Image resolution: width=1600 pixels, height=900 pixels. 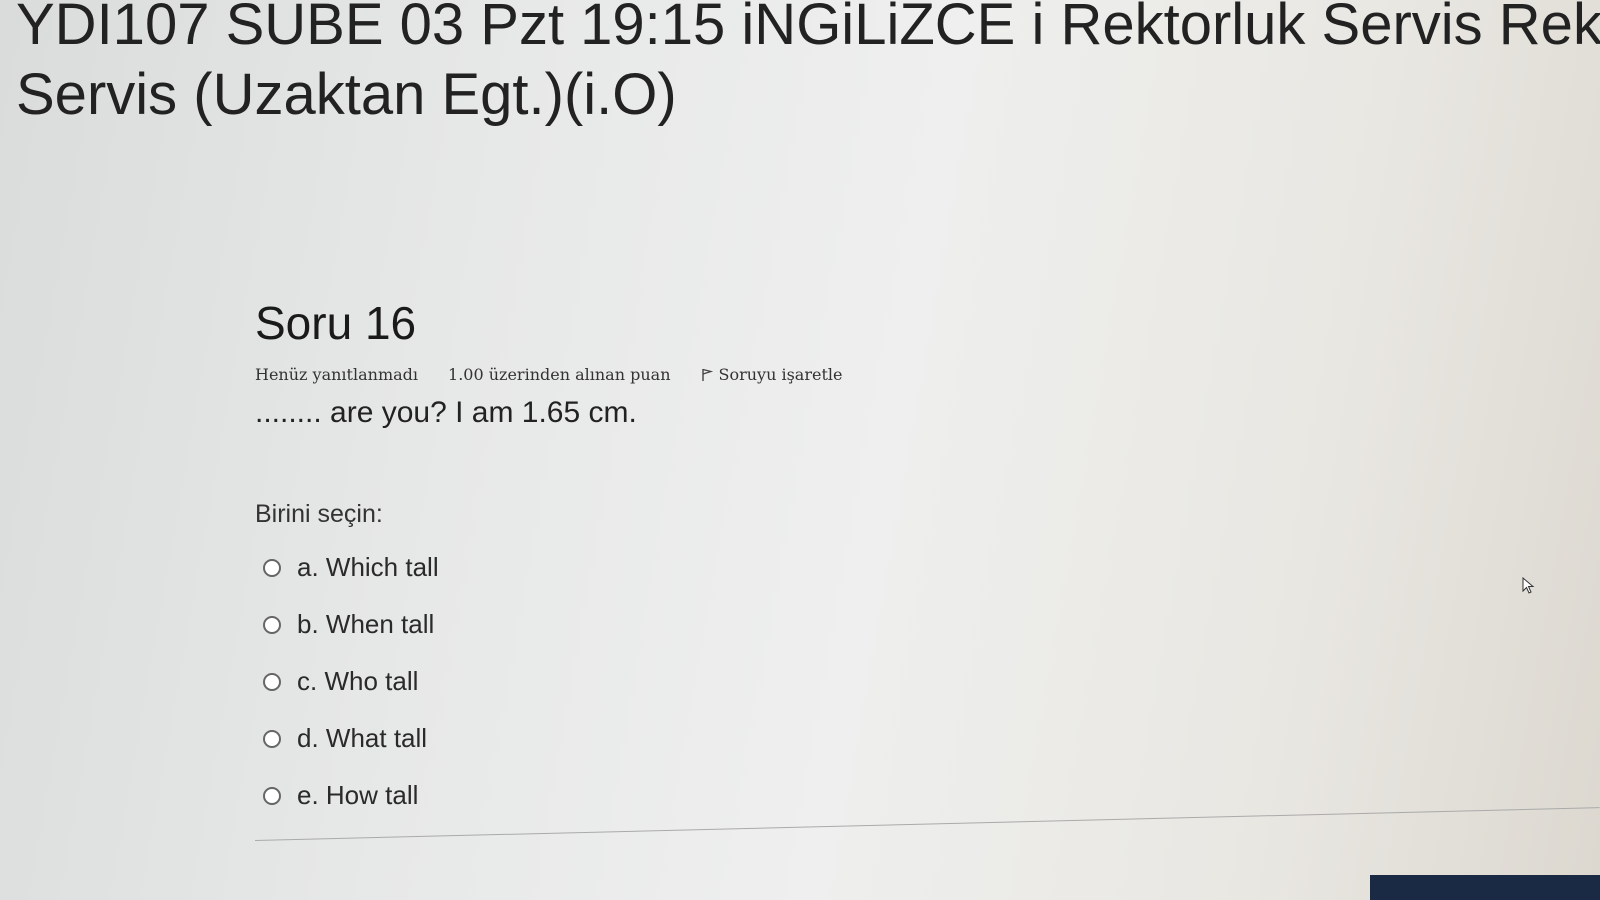 I want to click on answer-option-label: c. Who tall, so click(x=358, y=681).